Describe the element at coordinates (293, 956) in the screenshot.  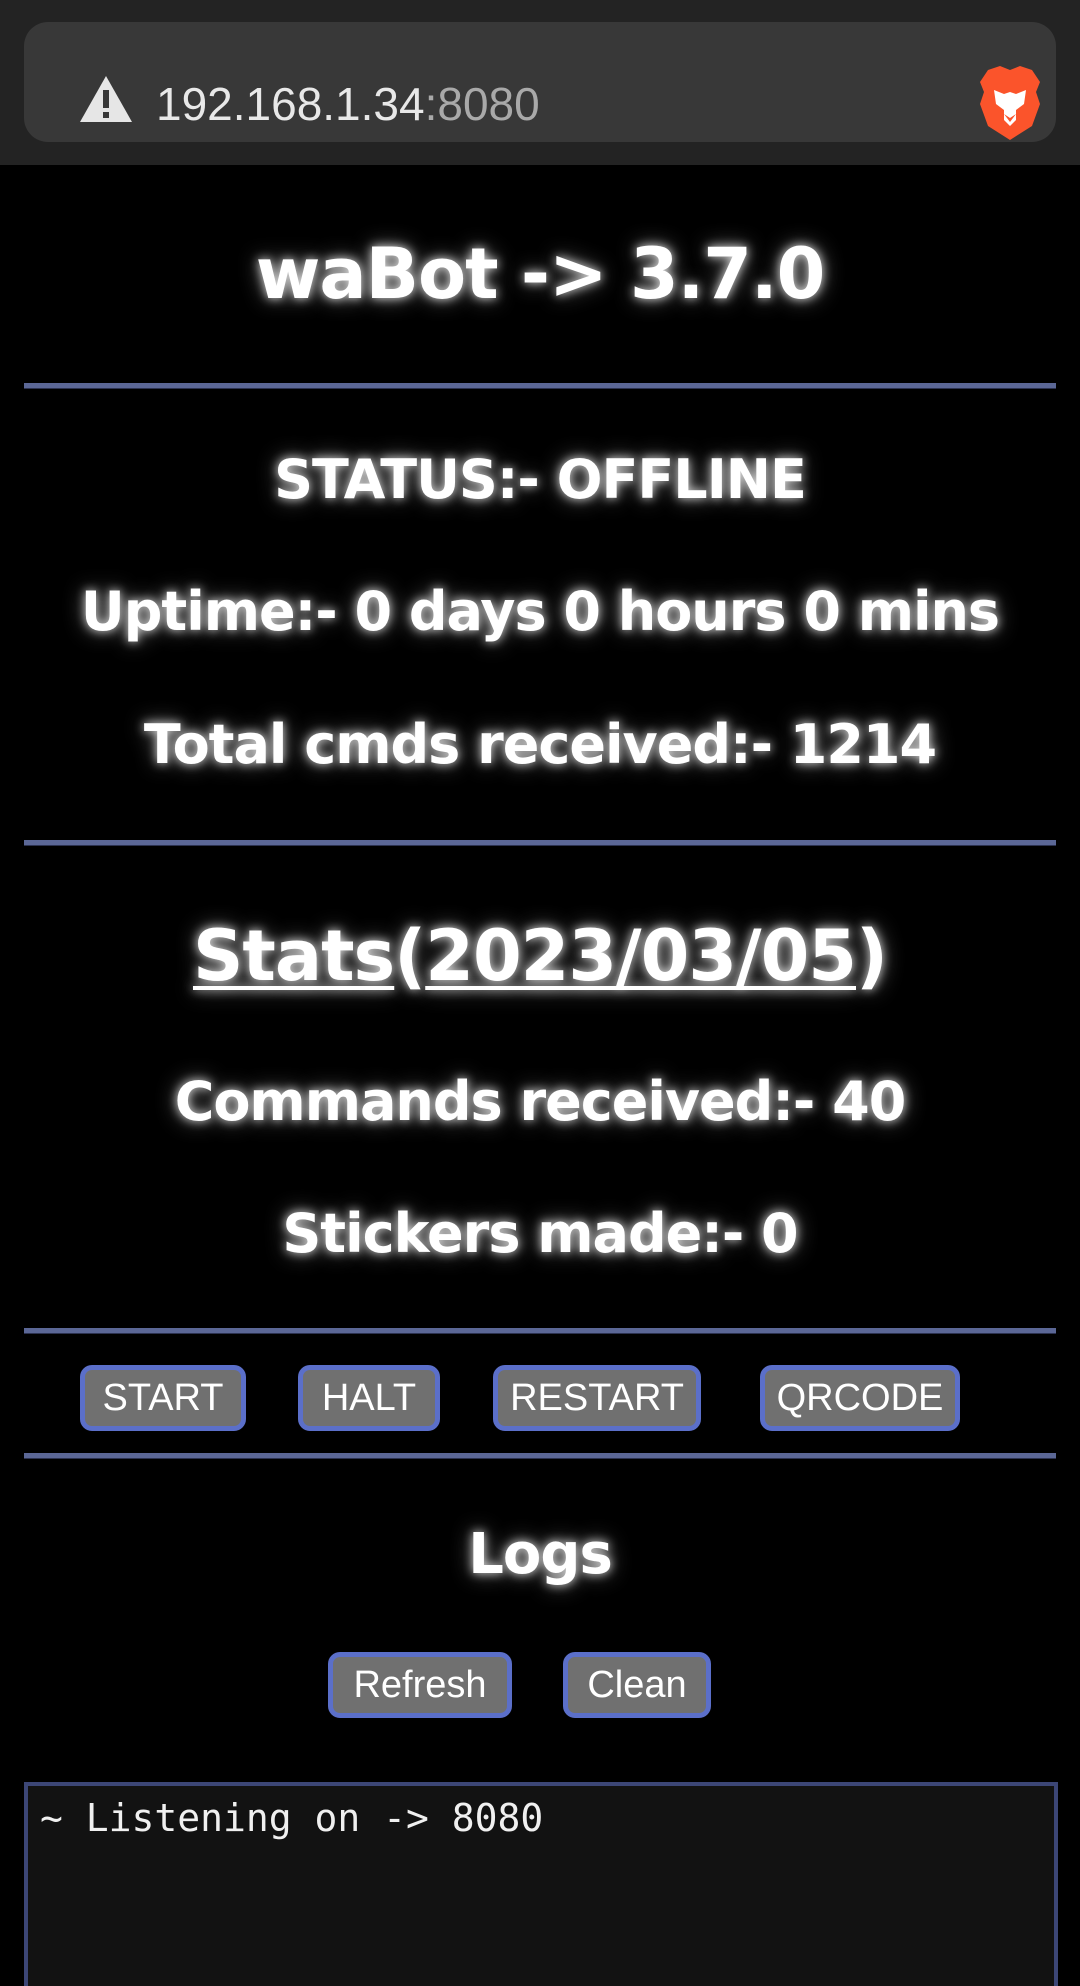
I see `stats-word: Stats` at that location.